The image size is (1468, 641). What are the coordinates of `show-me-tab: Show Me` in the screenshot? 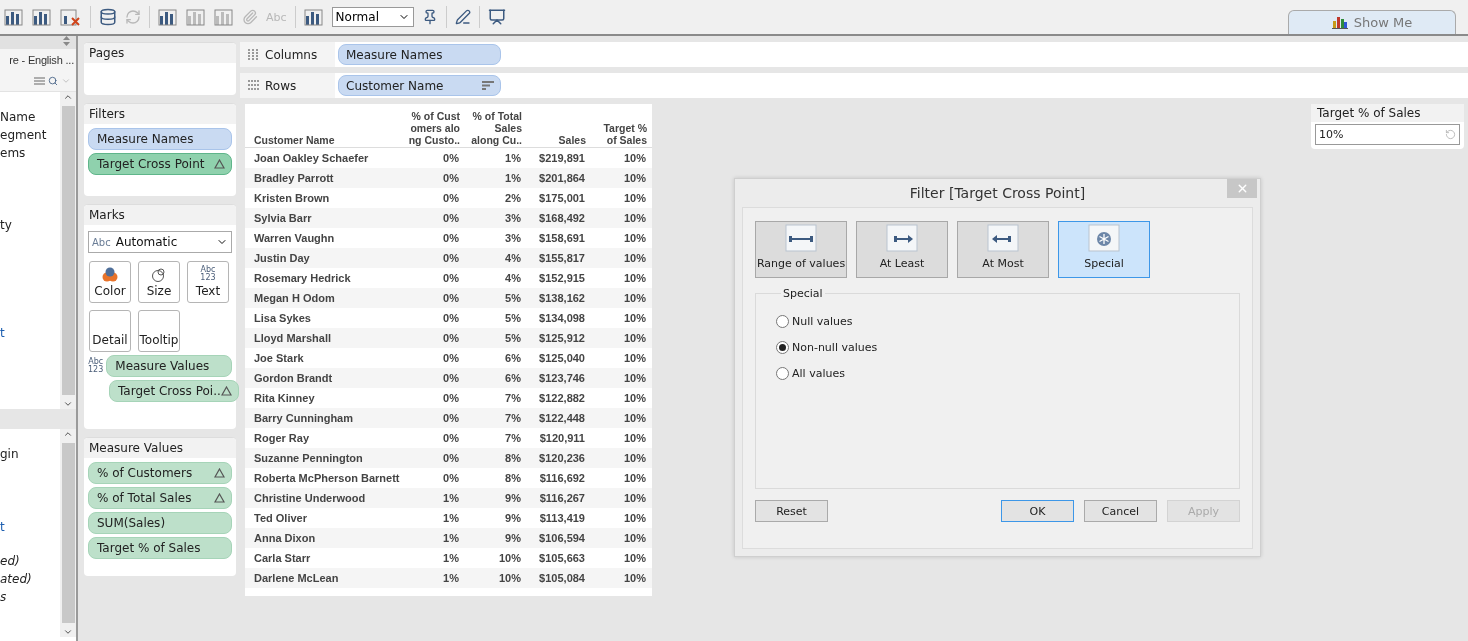 It's located at (1372, 22).